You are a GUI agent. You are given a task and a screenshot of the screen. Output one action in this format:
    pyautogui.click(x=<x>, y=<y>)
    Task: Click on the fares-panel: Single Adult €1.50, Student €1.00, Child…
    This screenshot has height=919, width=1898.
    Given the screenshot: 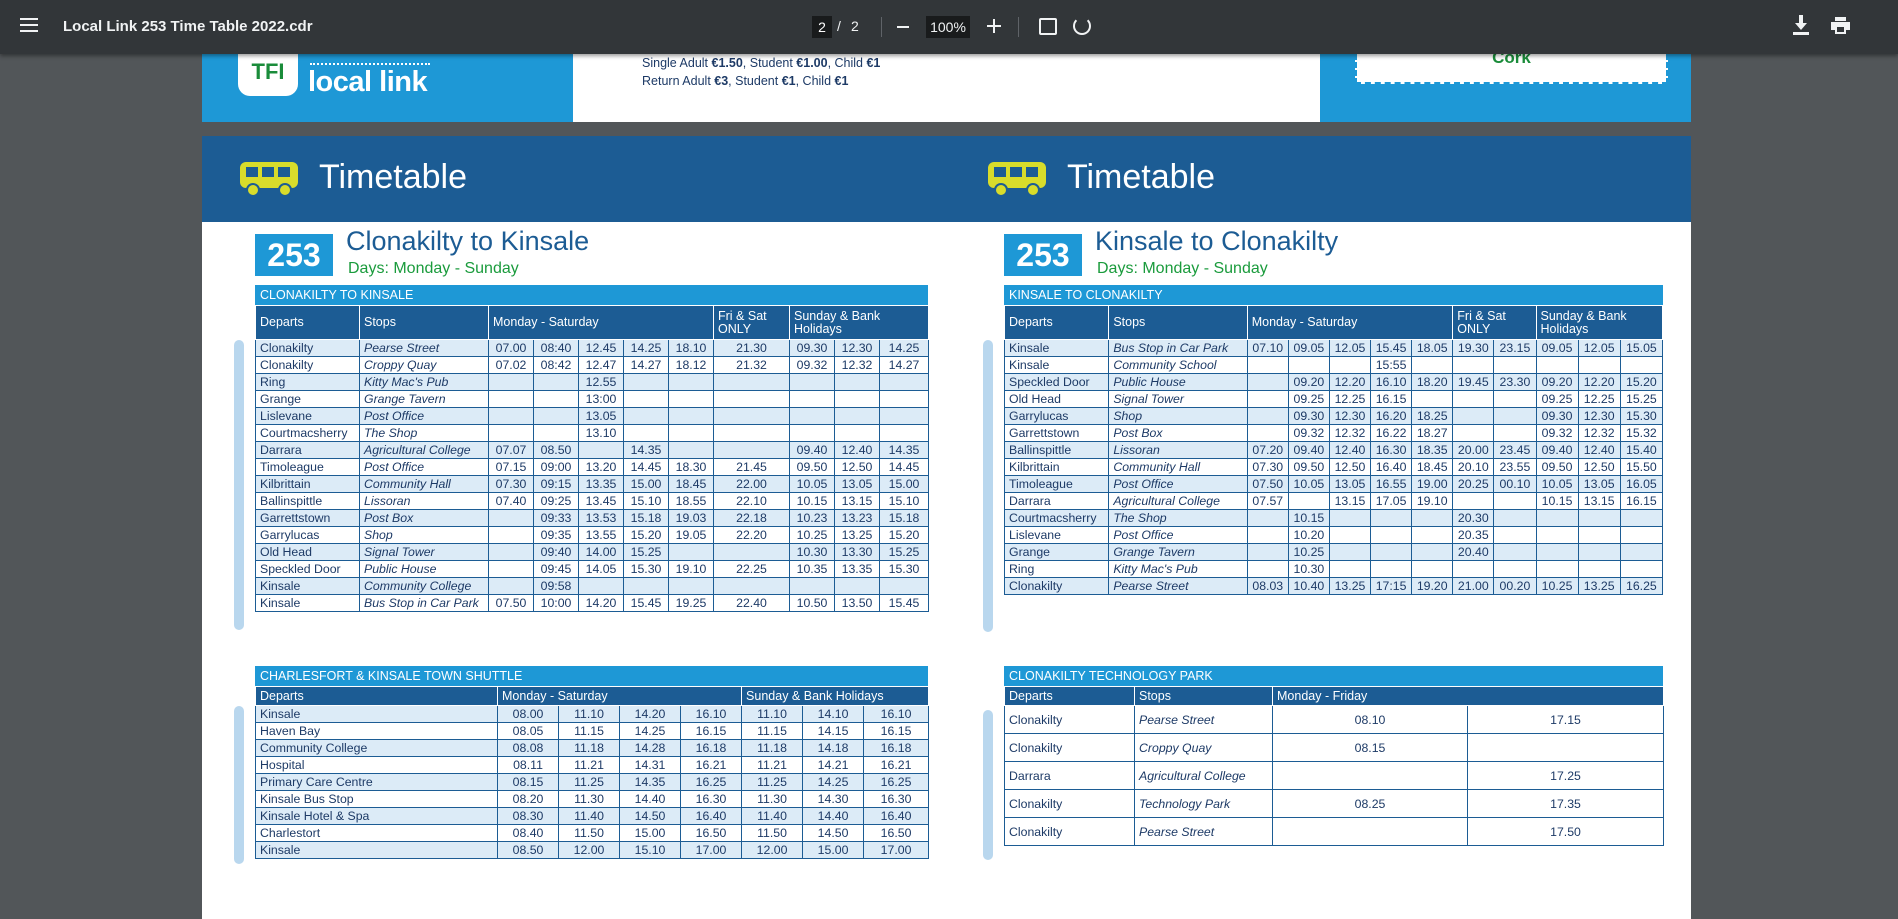 What is the action you would take?
    pyautogui.click(x=946, y=88)
    